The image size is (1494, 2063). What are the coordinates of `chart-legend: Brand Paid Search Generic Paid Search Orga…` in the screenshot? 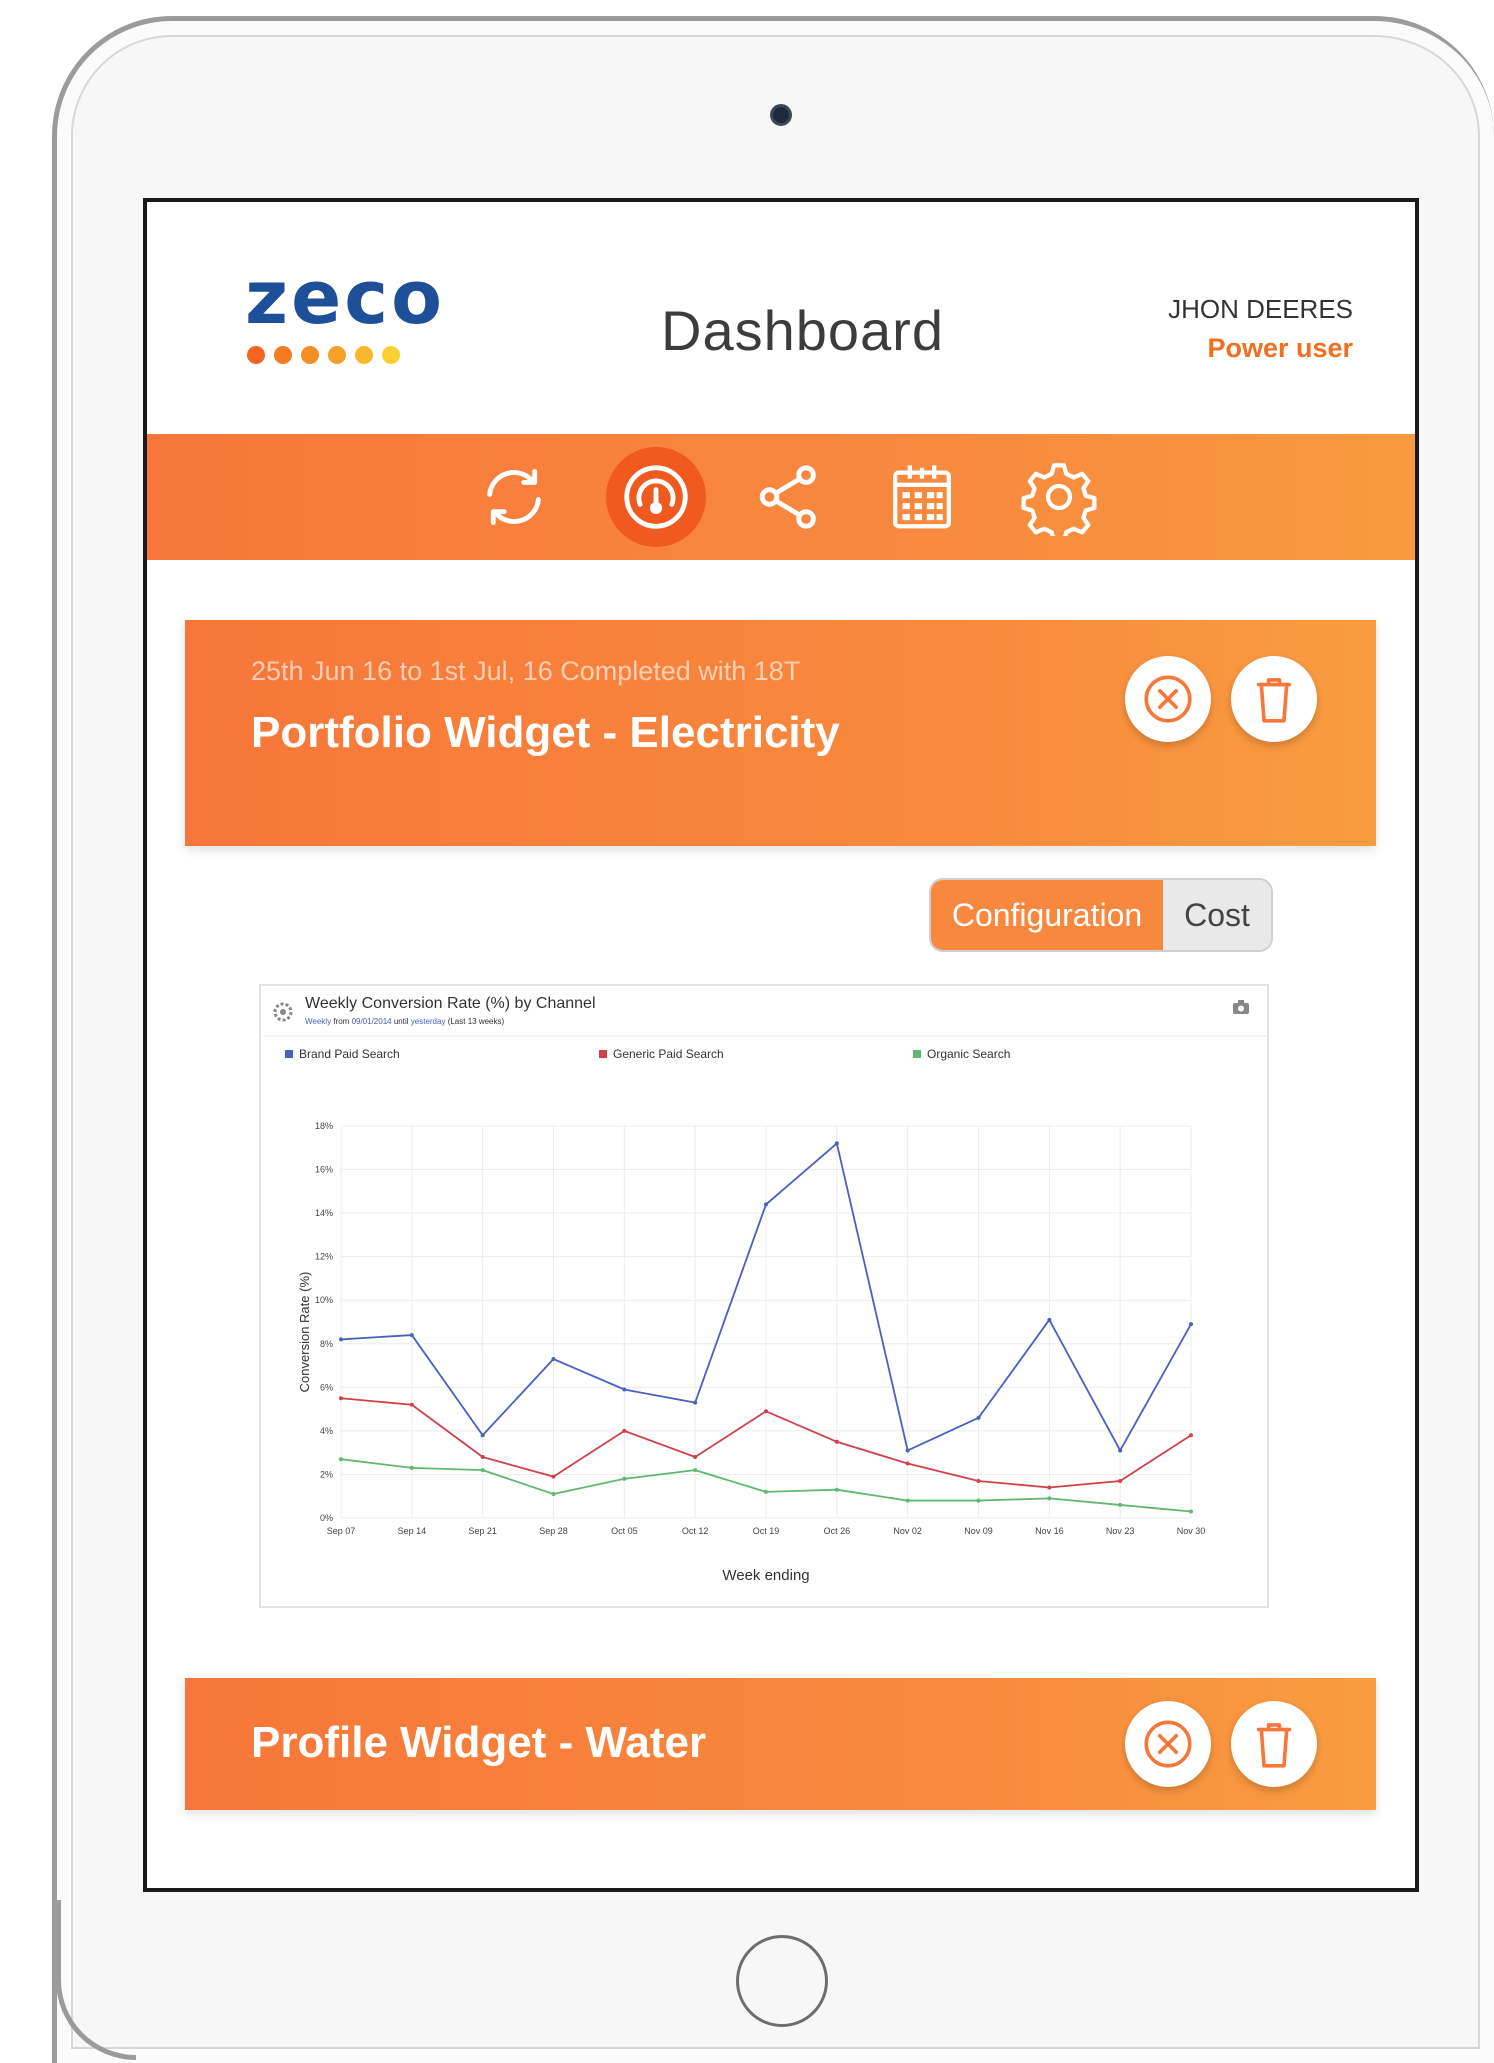 It's located at (647, 1054).